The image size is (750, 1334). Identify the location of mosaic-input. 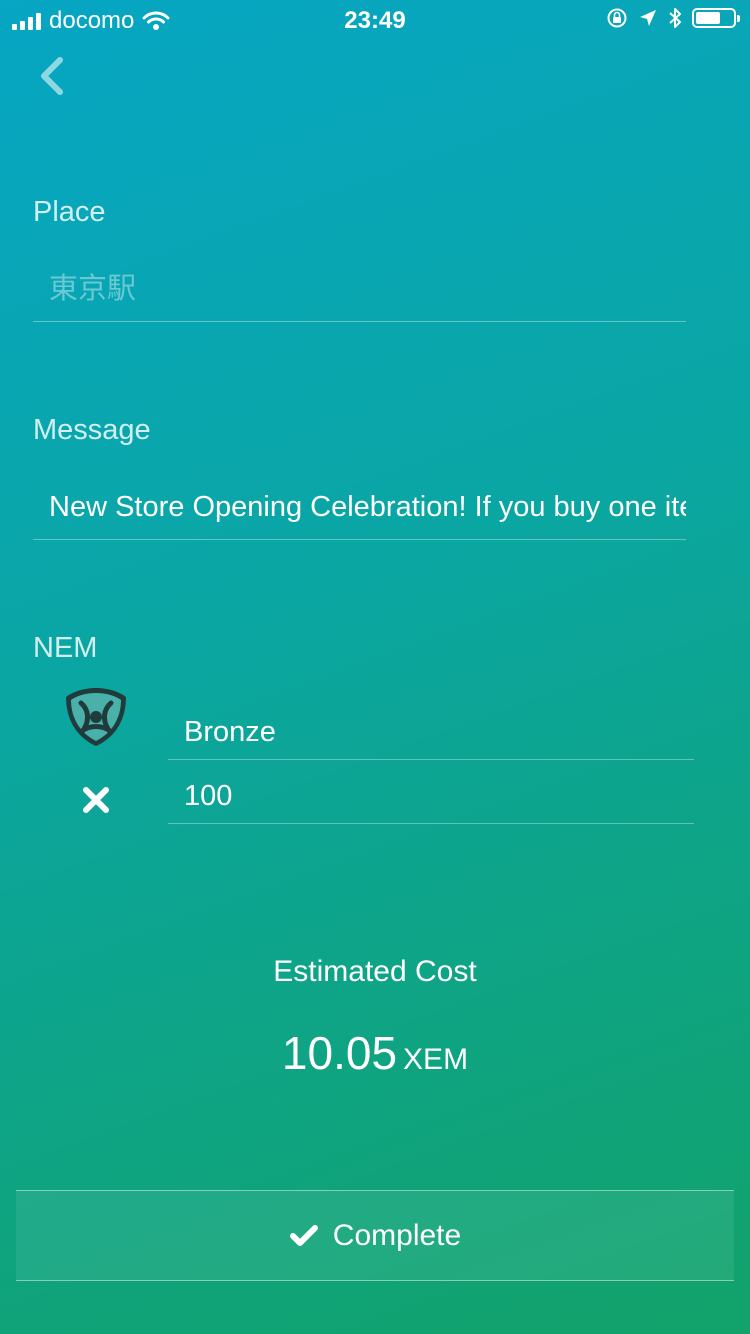
(431, 735).